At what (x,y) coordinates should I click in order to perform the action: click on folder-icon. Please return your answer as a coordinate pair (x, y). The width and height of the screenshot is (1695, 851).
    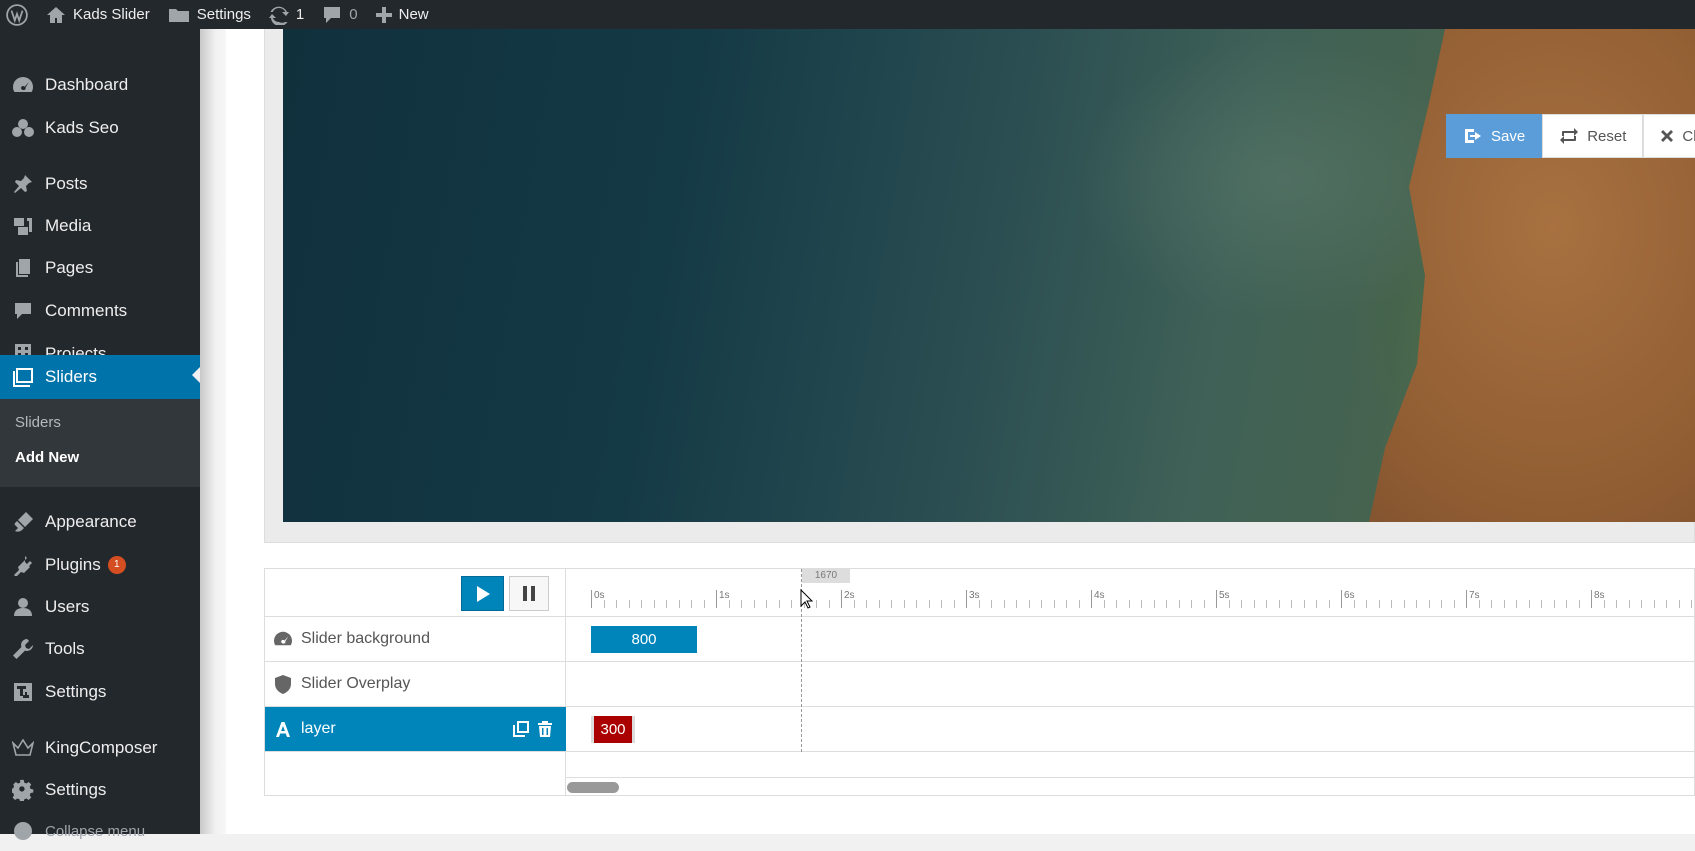
    Looking at the image, I should click on (178, 15).